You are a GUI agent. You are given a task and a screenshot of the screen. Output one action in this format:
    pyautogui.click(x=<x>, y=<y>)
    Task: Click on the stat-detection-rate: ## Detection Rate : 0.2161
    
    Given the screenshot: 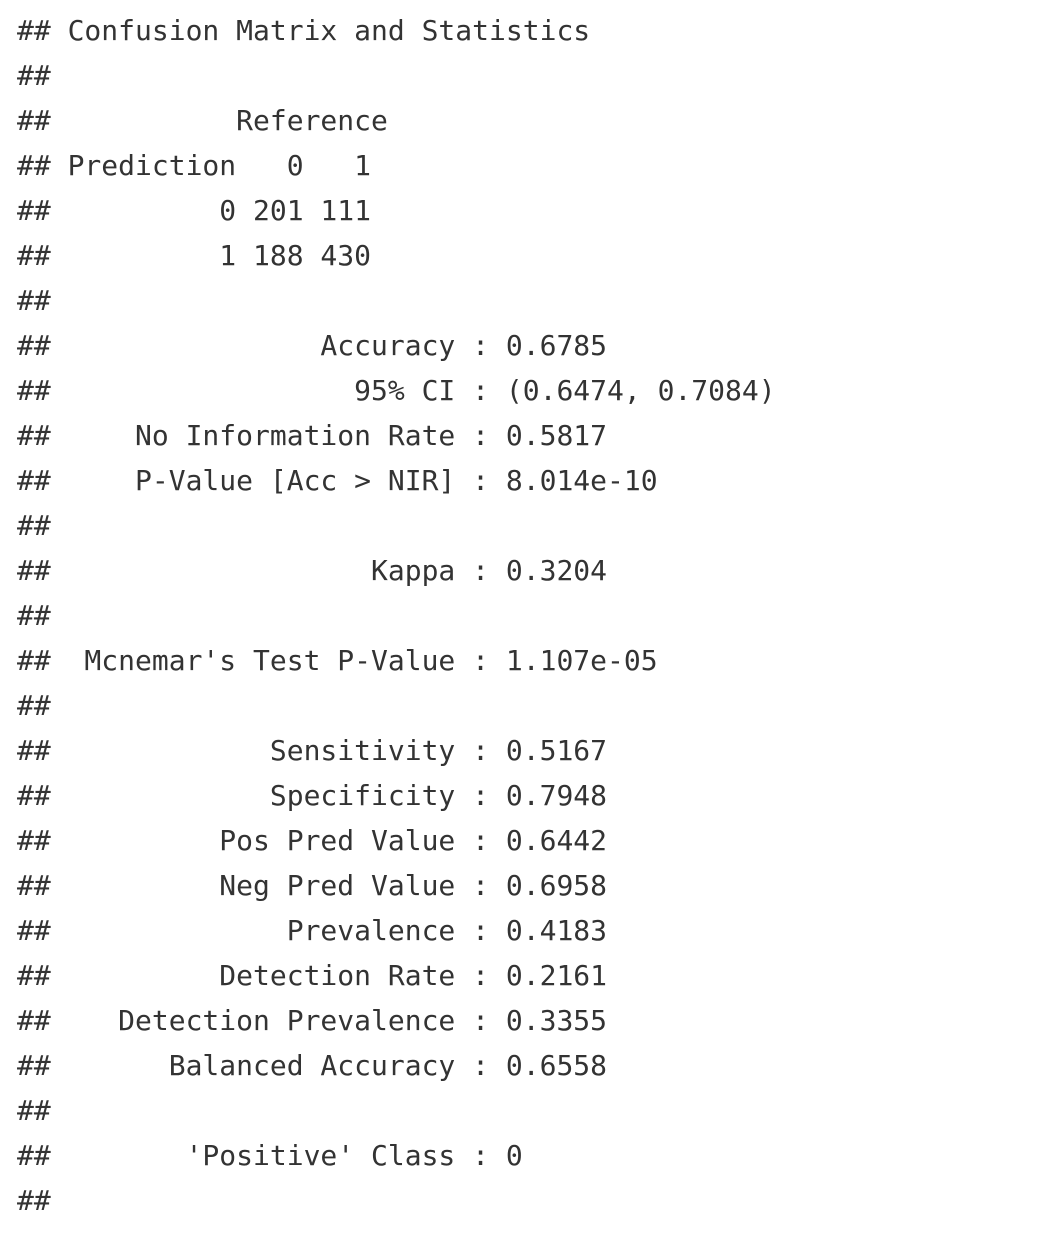 What is the action you would take?
    pyautogui.click(x=312, y=975)
    